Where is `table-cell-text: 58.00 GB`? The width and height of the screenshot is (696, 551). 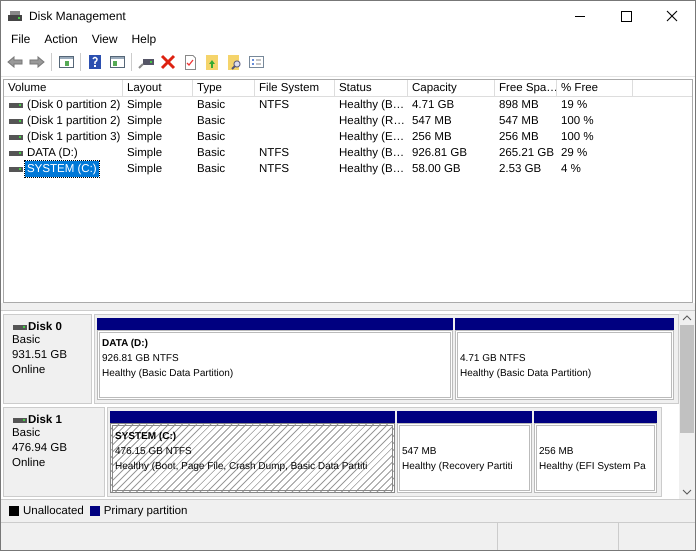 table-cell-text: 58.00 GB is located at coordinates (436, 169).